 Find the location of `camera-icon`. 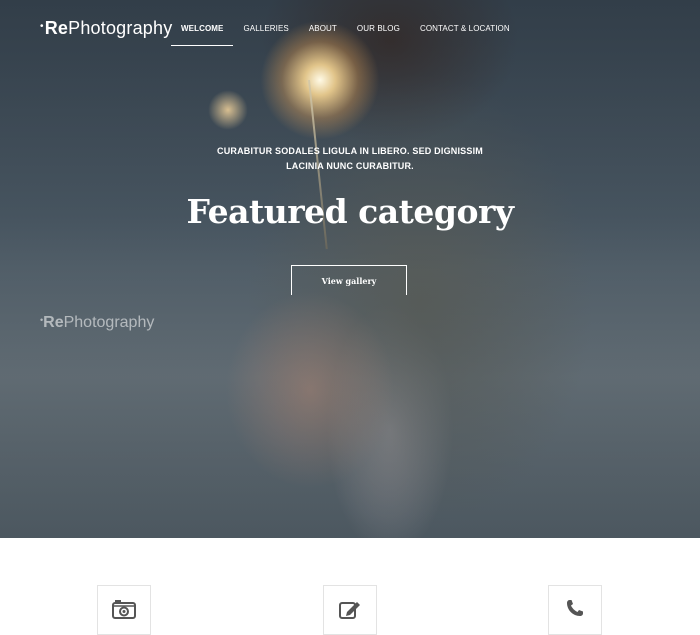

camera-icon is located at coordinates (124, 609).